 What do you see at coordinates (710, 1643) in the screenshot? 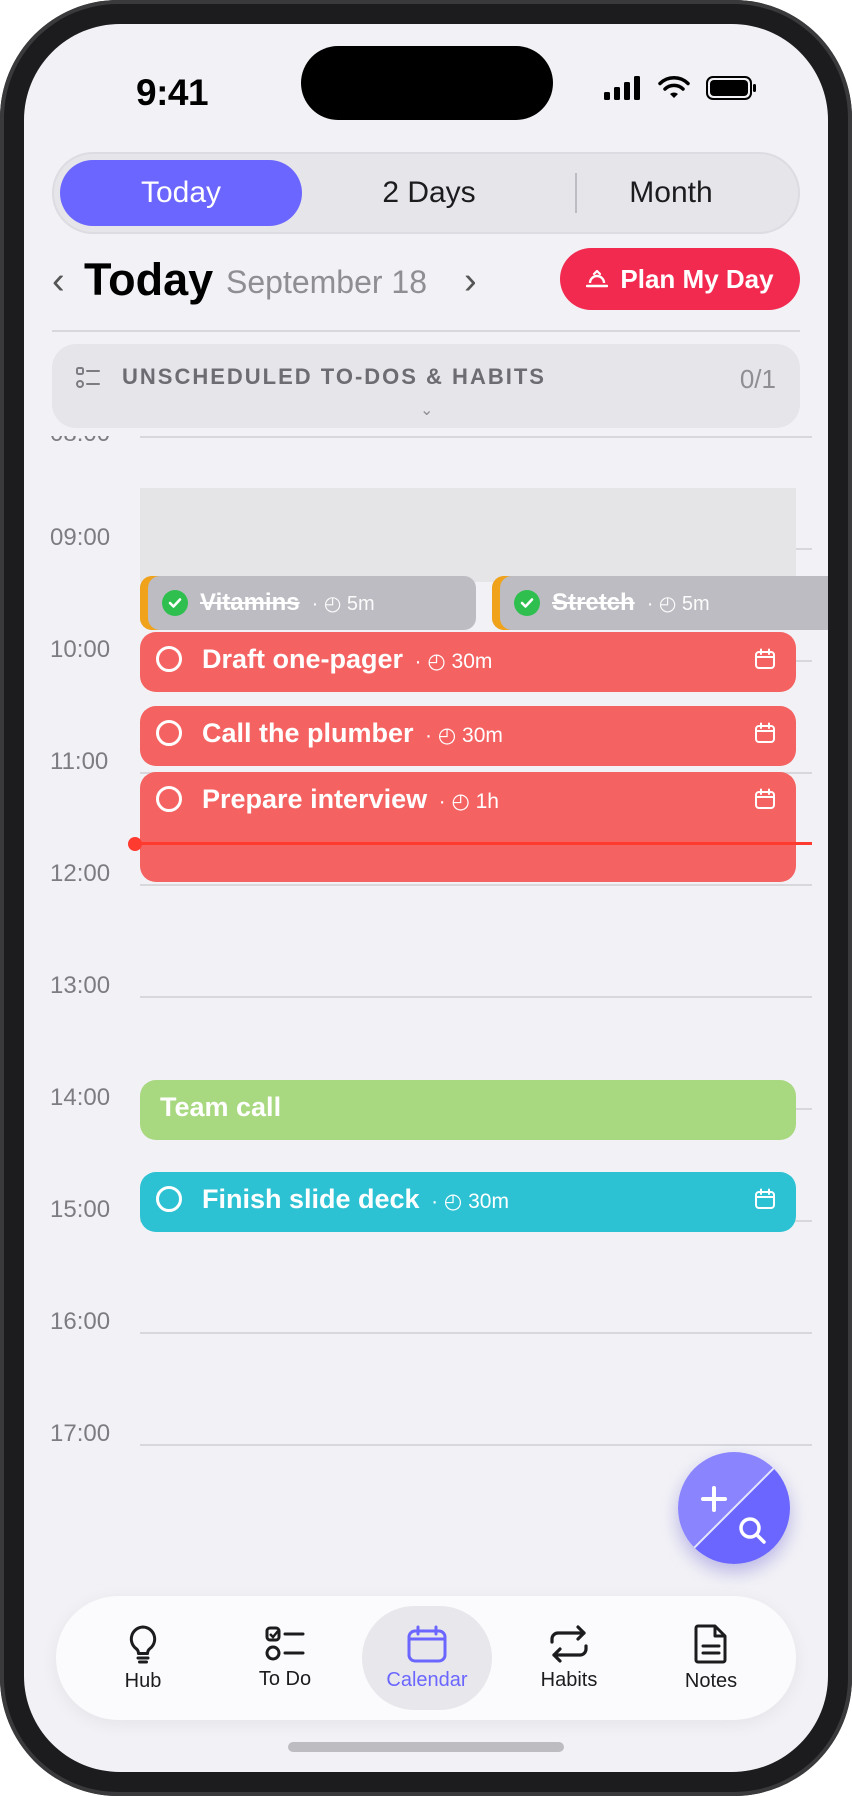
I see `note-icon` at bounding box center [710, 1643].